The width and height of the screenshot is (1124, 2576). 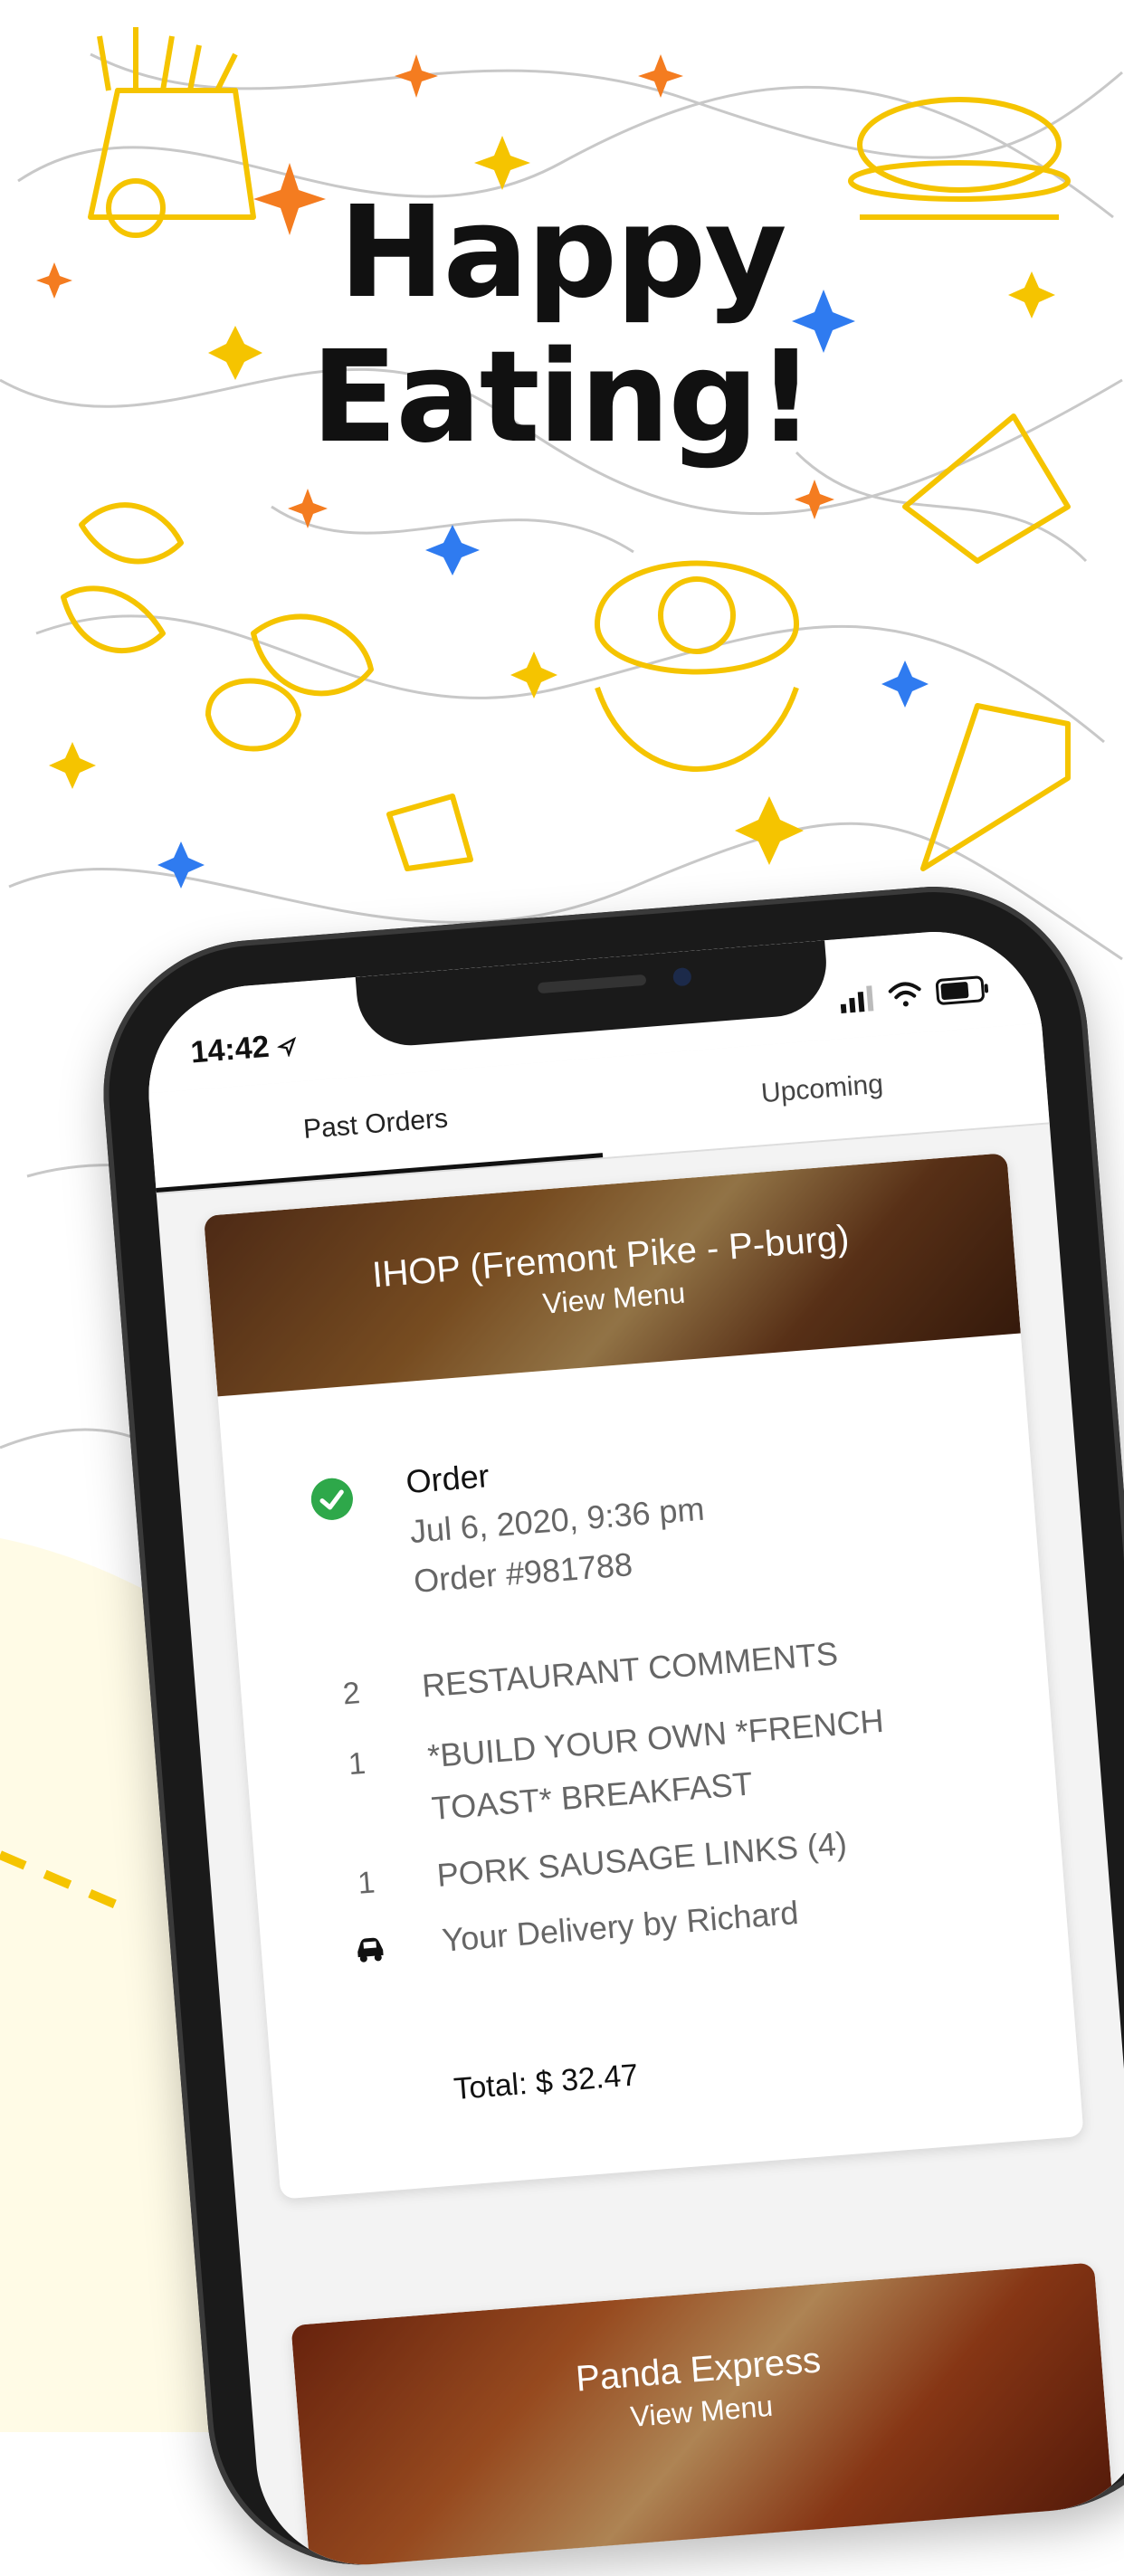 I want to click on battery-icon, so click(x=962, y=990).